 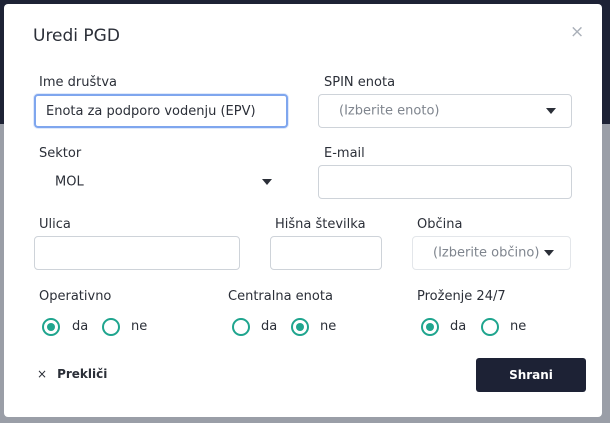 What do you see at coordinates (328, 326) in the screenshot?
I see `centralna-ne-label: ne` at bounding box center [328, 326].